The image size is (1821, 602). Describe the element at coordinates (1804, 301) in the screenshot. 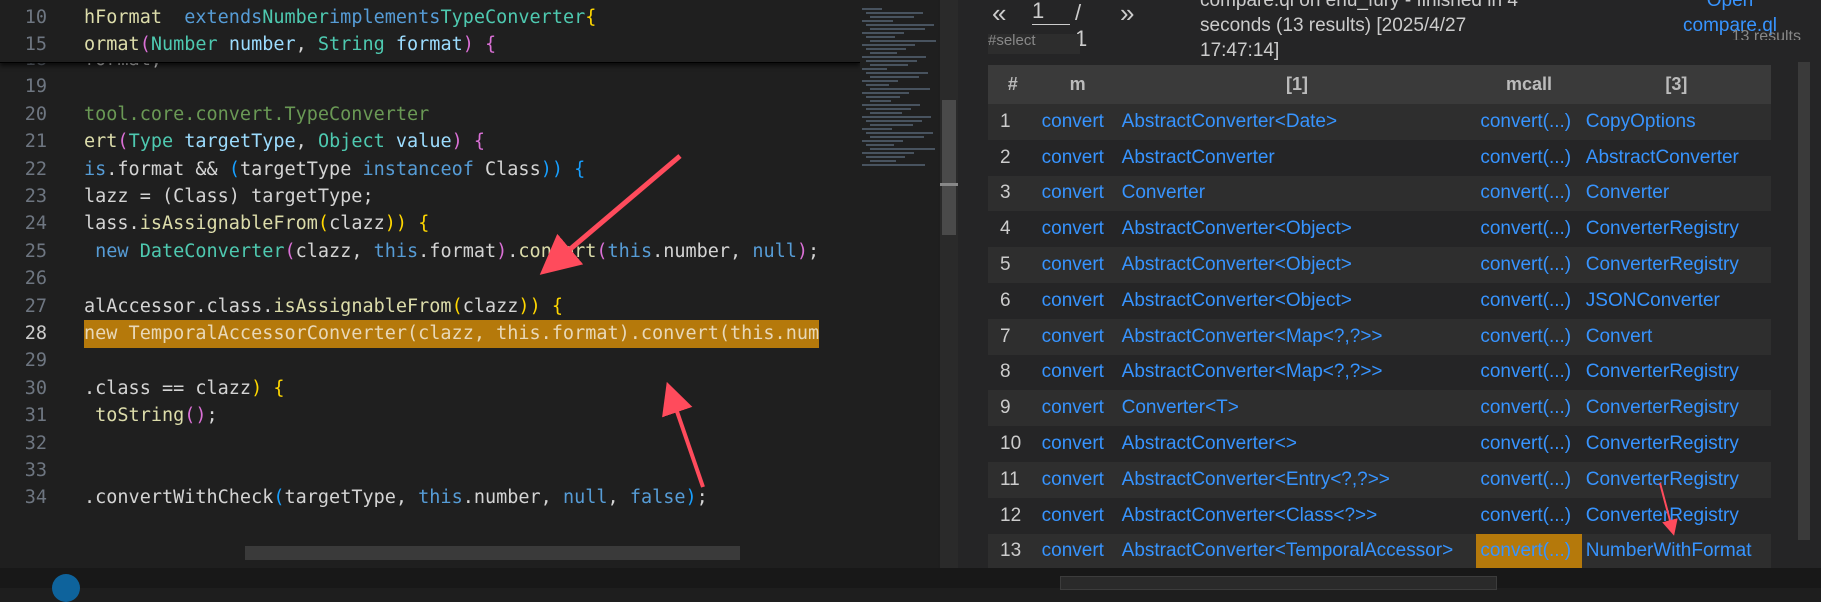

I see `results-scrollbar` at that location.